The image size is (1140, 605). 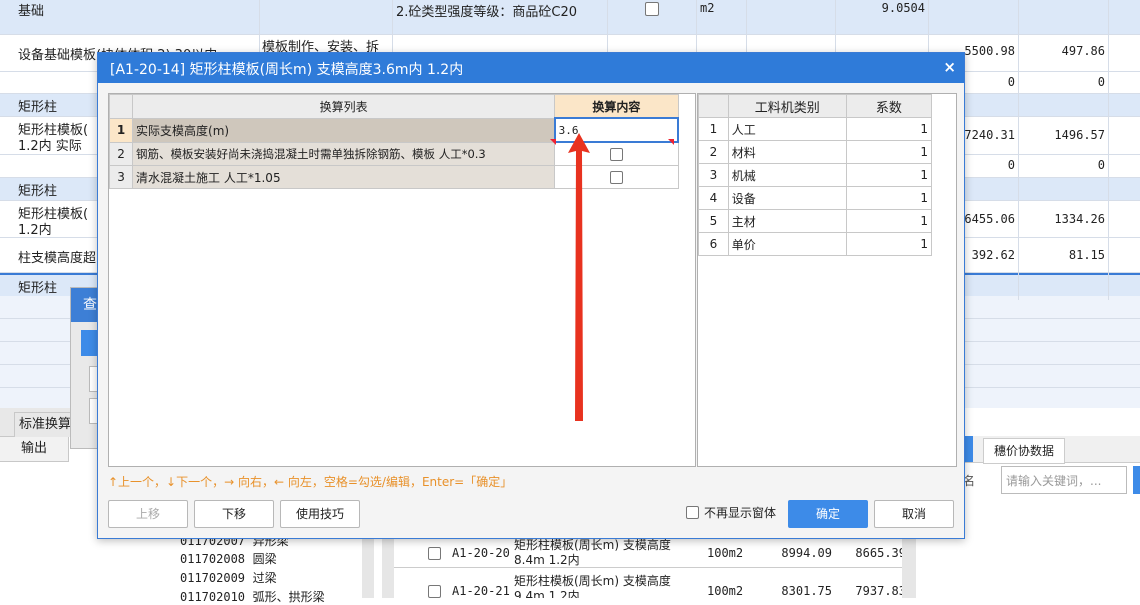 I want to click on material-type: 材料, so click(x=787, y=152).